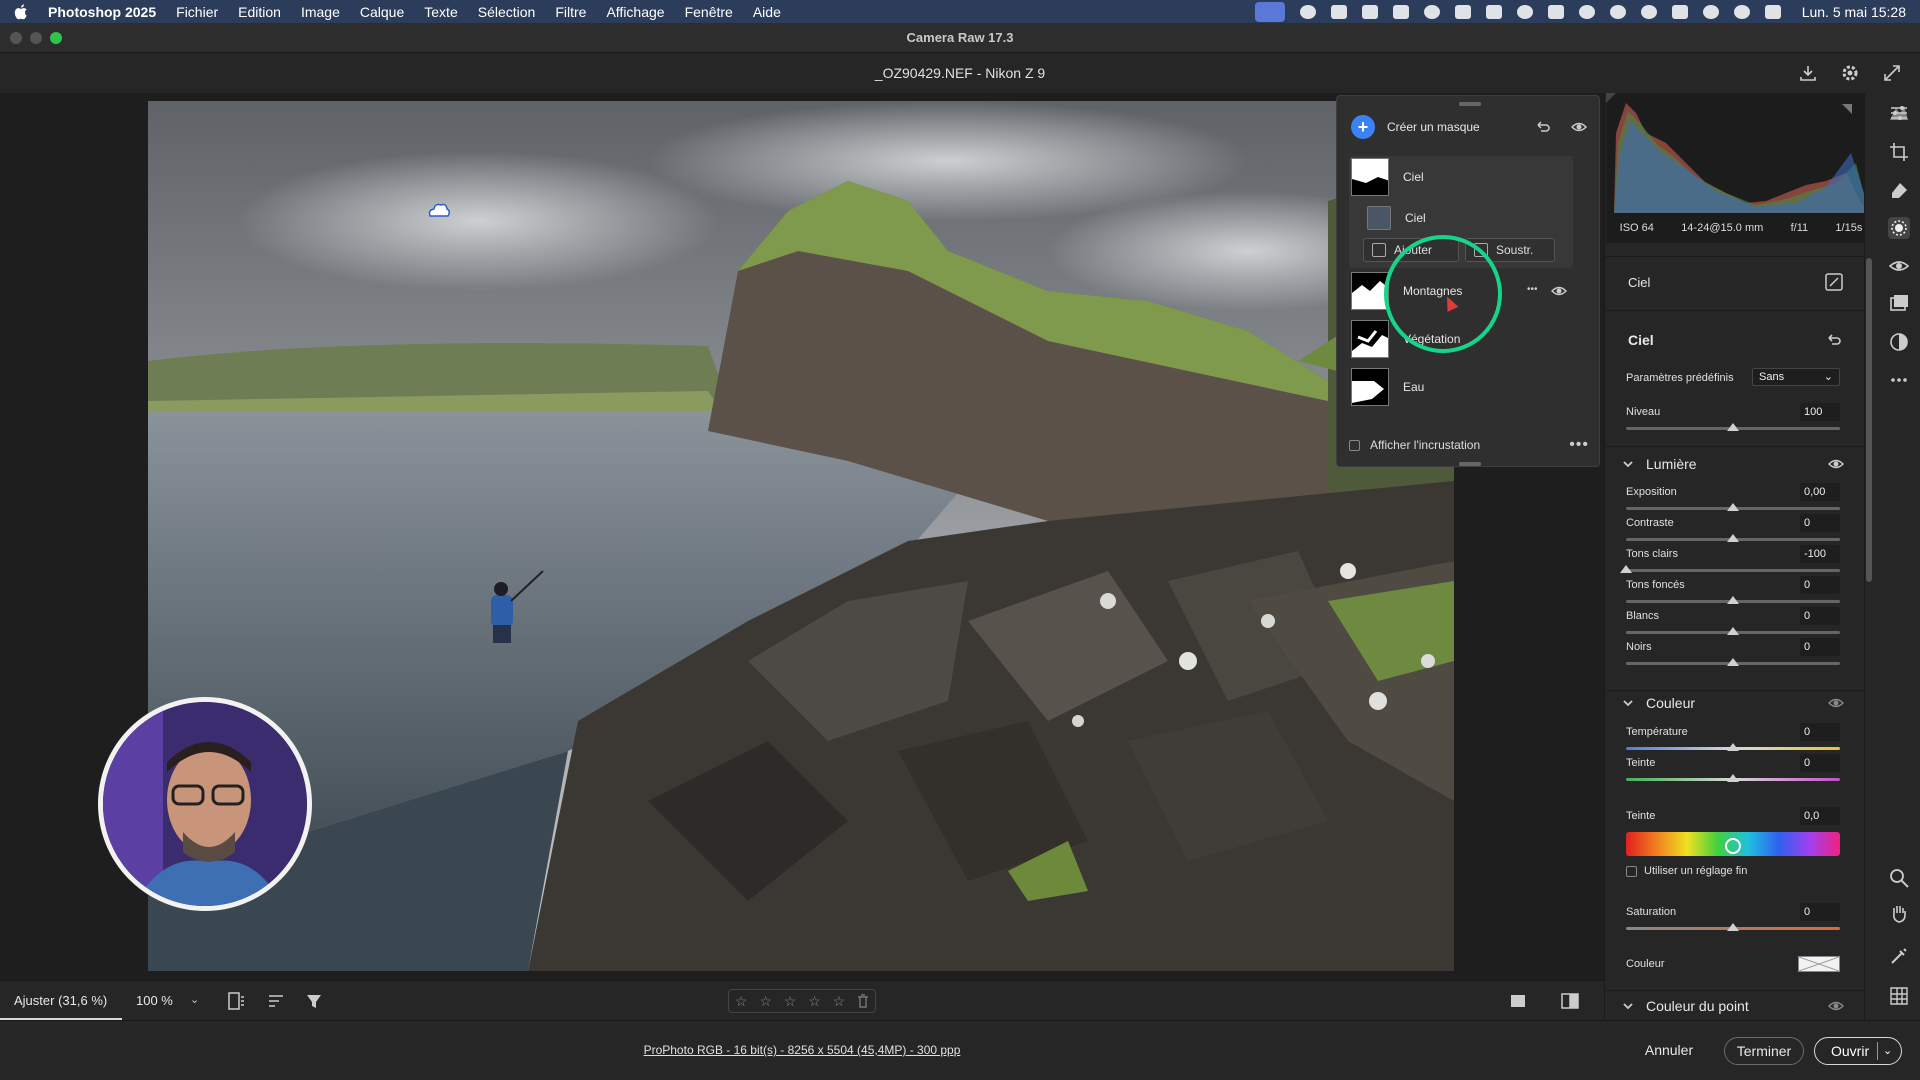 Image resolution: width=1920 pixels, height=1080 pixels. Describe the element at coordinates (1733, 464) in the screenshot. I see `light-section-header: Lumière` at that location.